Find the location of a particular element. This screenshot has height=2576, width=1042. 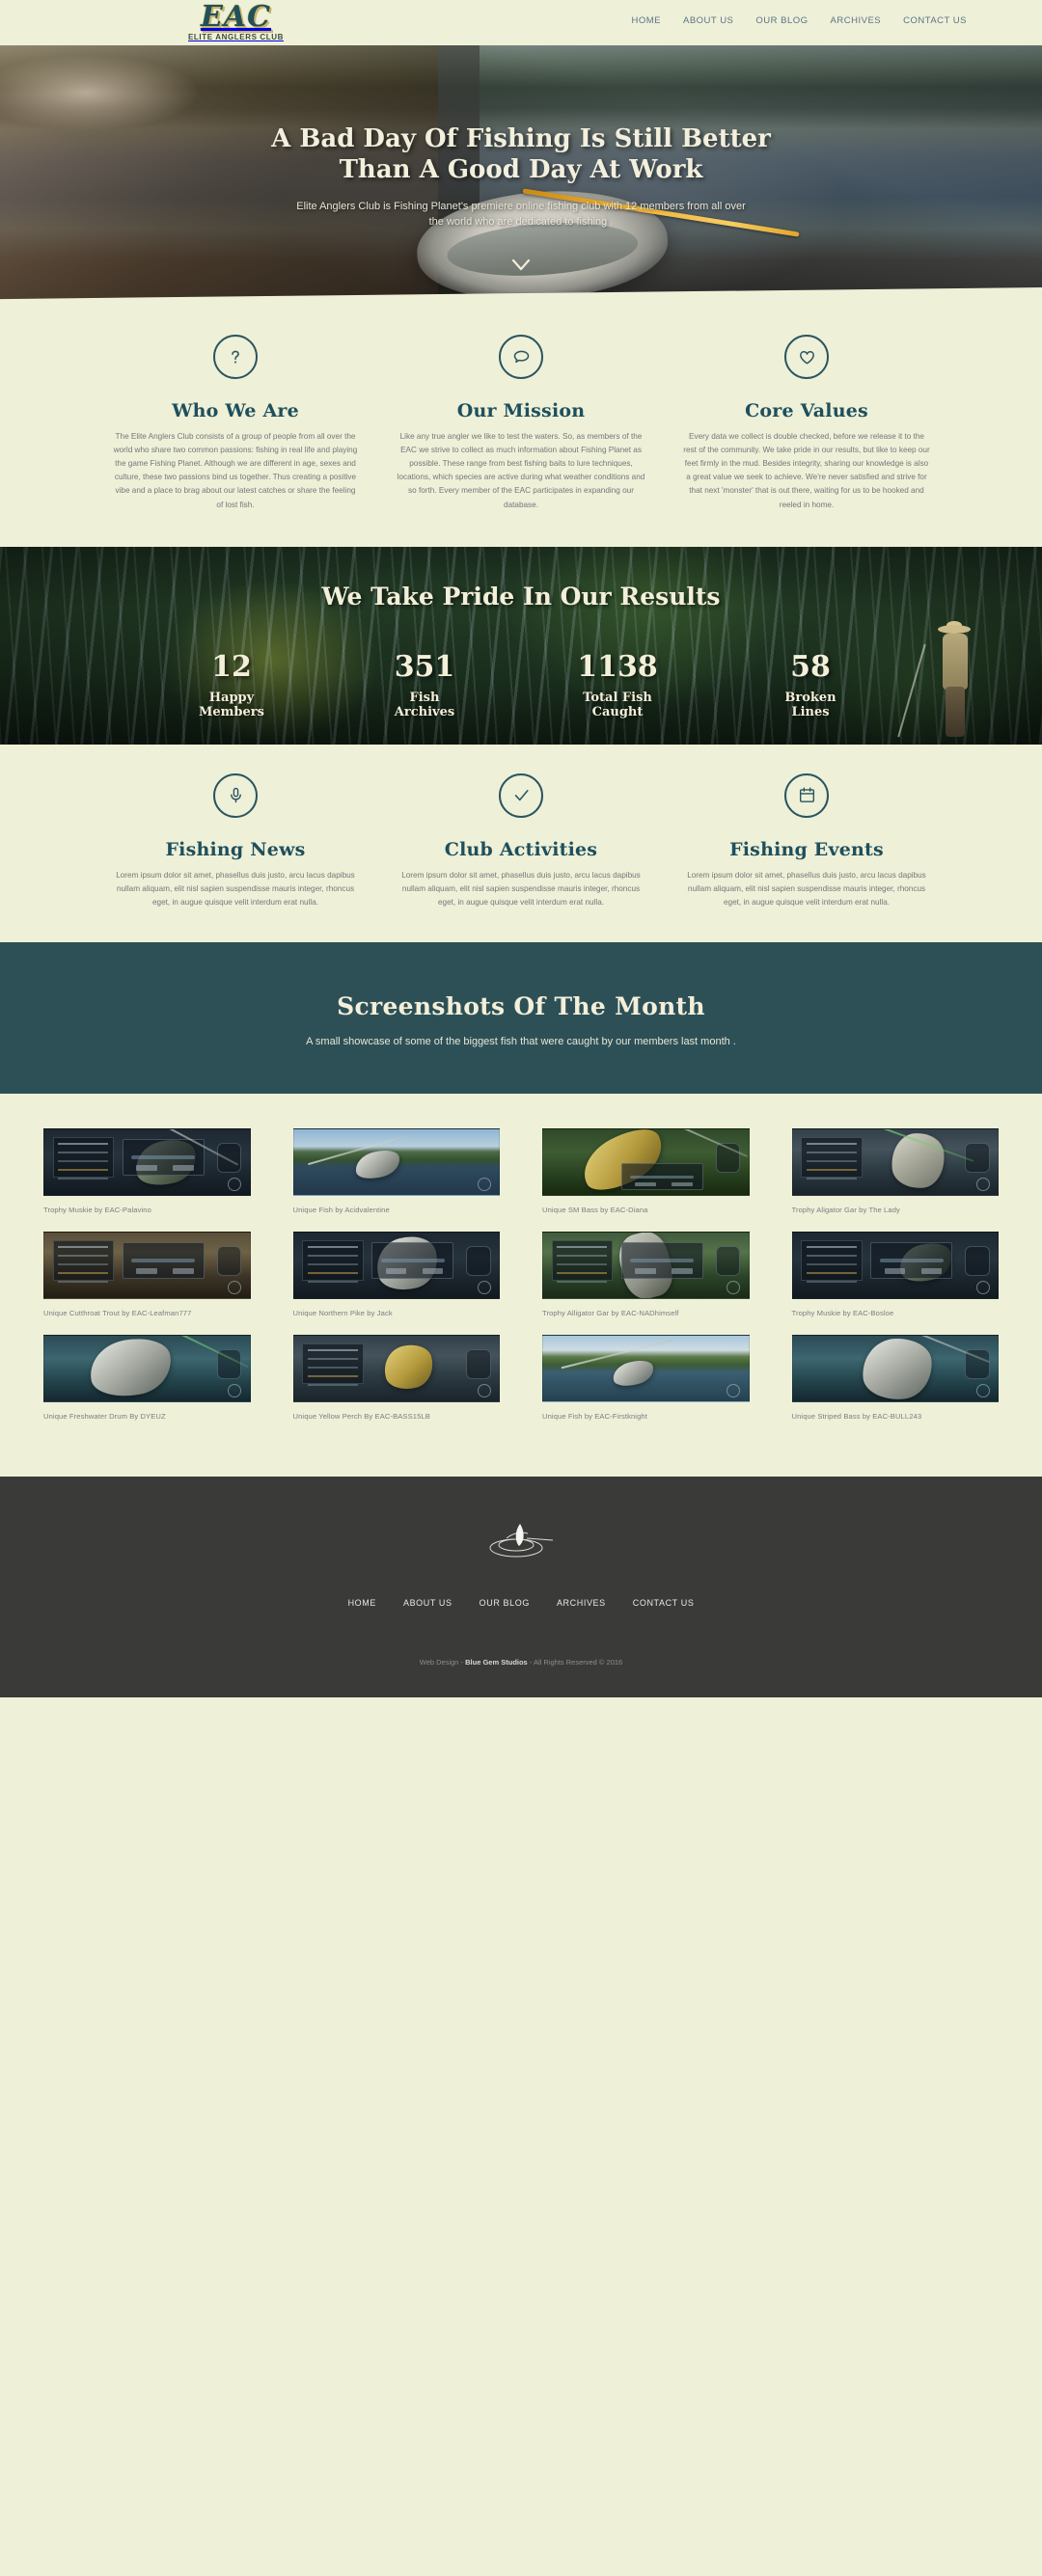

gallery-caption: Unique Northern Pike by Jack is located at coordinates (342, 1312).